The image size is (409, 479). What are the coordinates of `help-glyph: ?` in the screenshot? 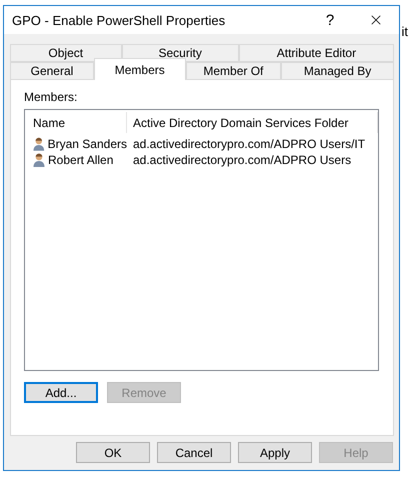 It's located at (330, 20).